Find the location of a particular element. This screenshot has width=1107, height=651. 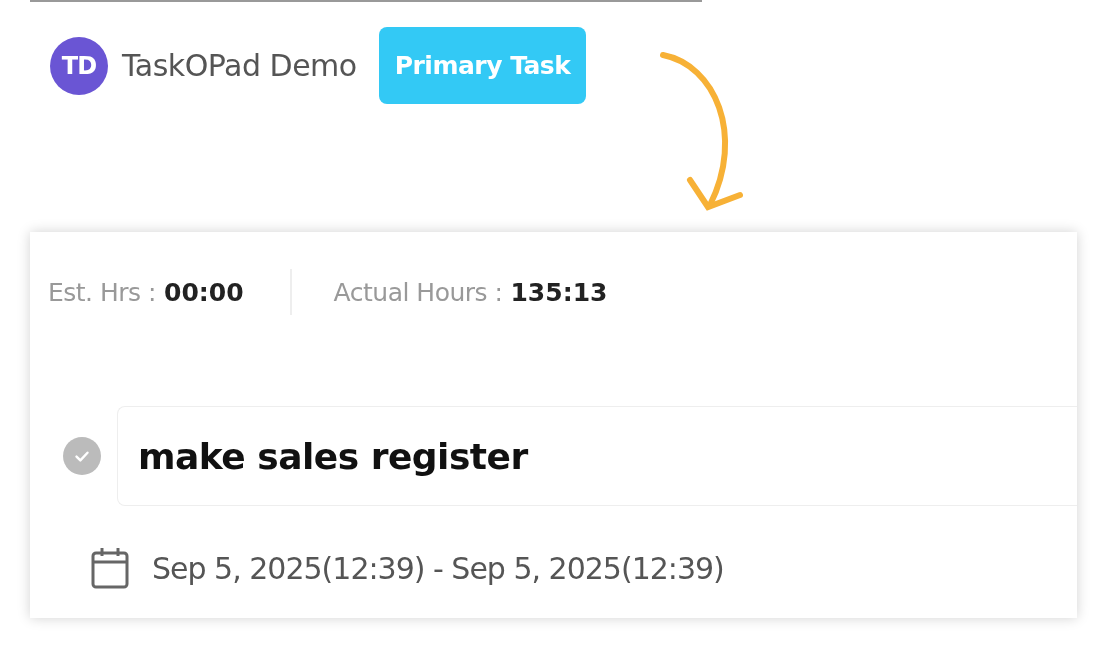

hours-value: 135:13 is located at coordinates (559, 292).